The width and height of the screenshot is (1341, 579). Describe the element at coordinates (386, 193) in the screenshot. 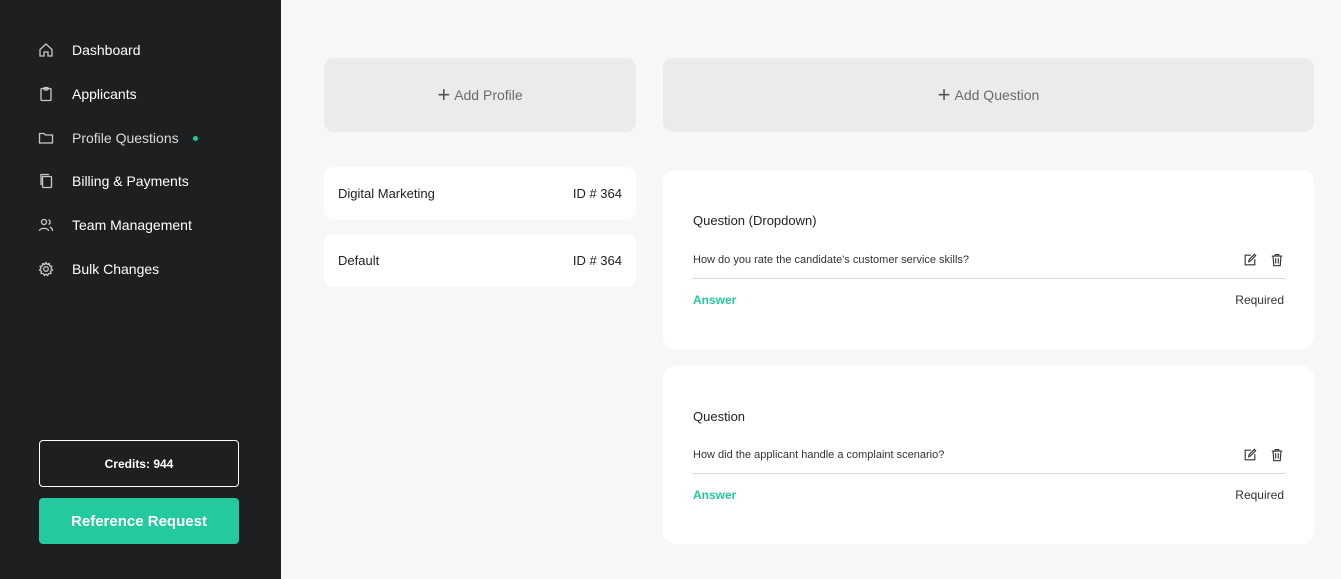

I see `profile-name: Digital Marketing` at that location.